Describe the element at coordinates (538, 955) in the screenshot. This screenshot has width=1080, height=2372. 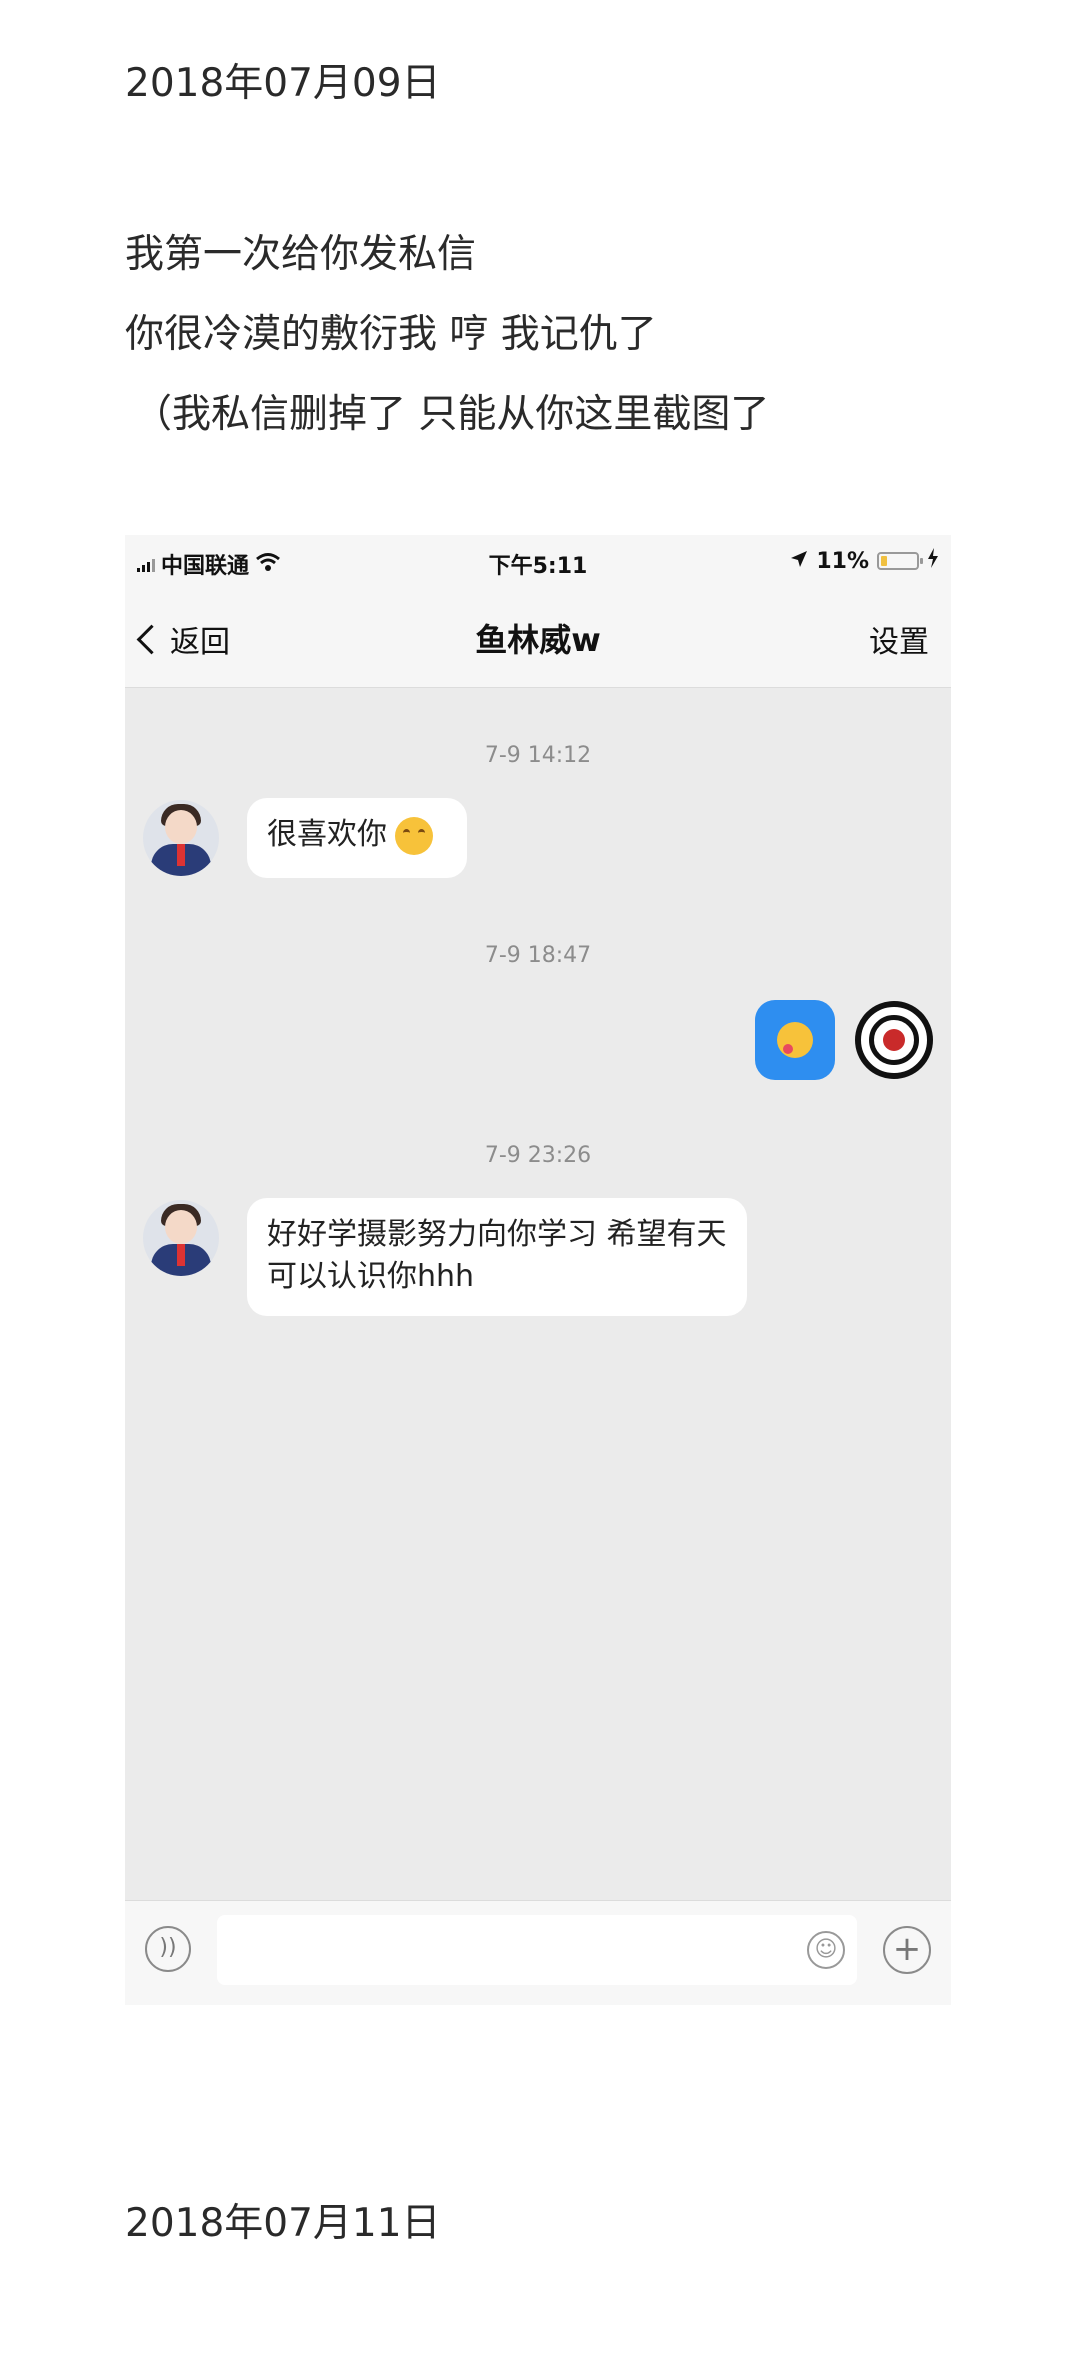
I see `message-timestamp: 7-9 18:47` at that location.